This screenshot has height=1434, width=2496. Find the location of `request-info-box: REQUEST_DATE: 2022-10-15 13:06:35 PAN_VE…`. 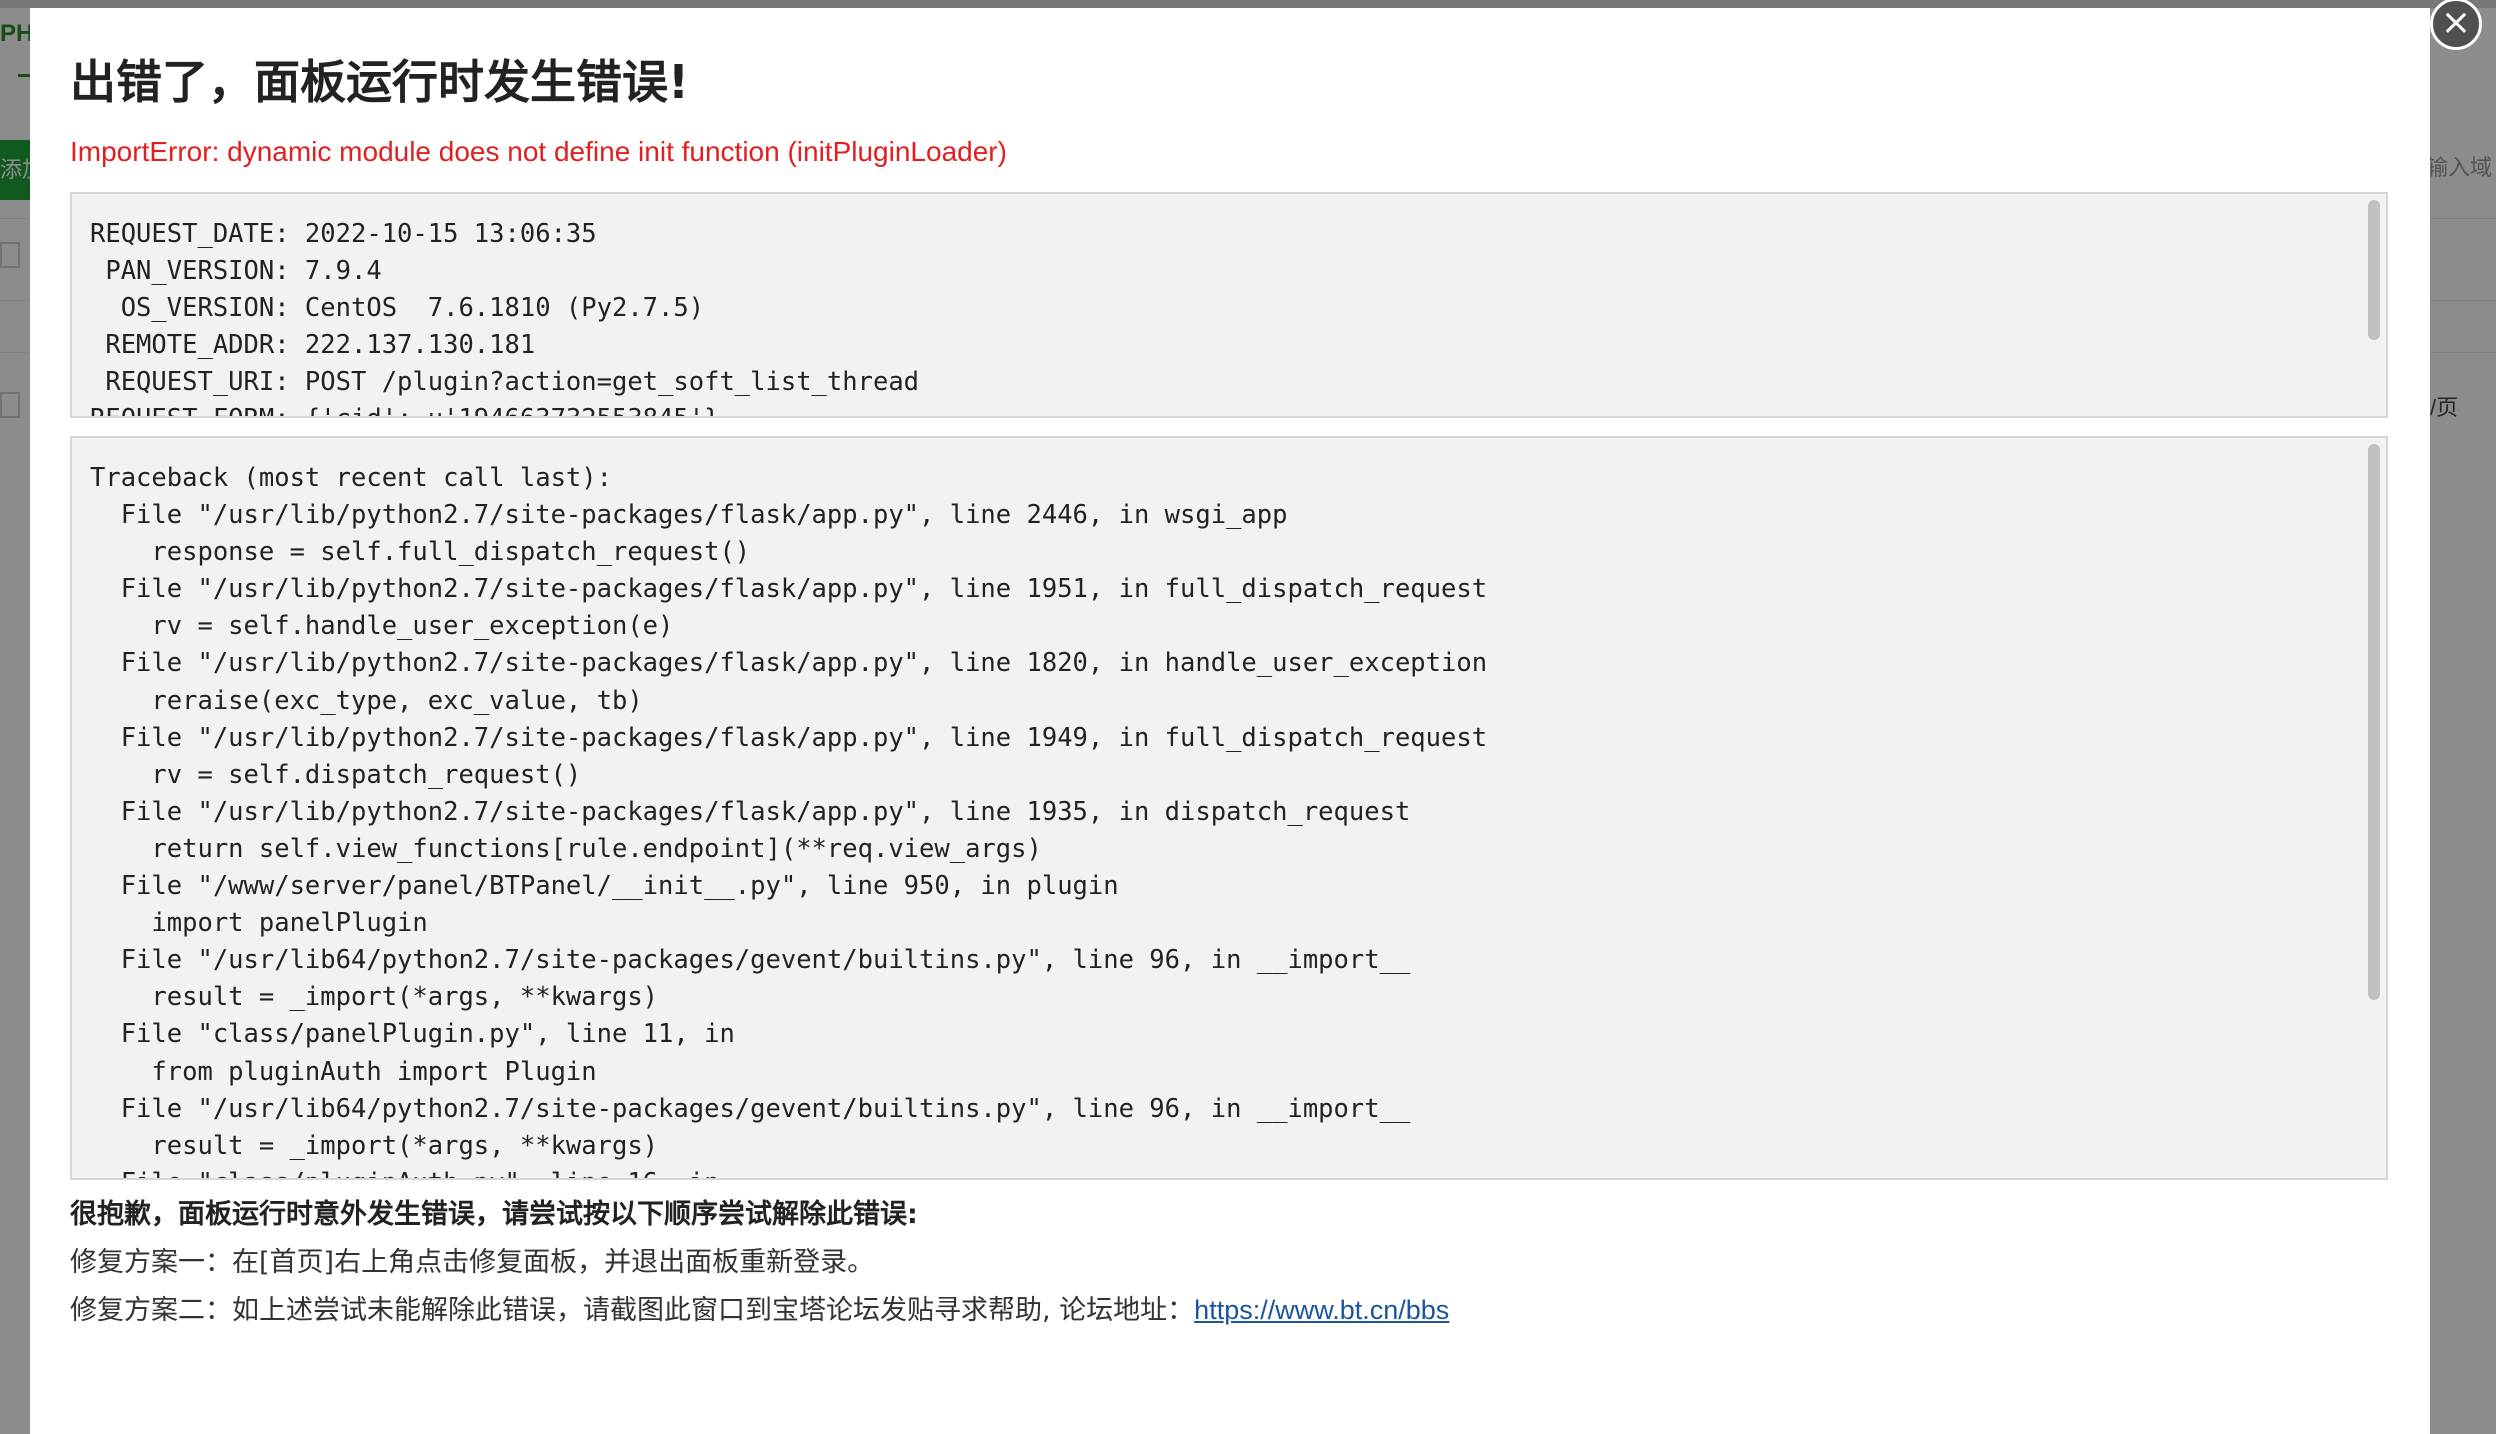

request-info-box: REQUEST_DATE: 2022-10-15 13:06:35 PAN_VE… is located at coordinates (1229, 305).